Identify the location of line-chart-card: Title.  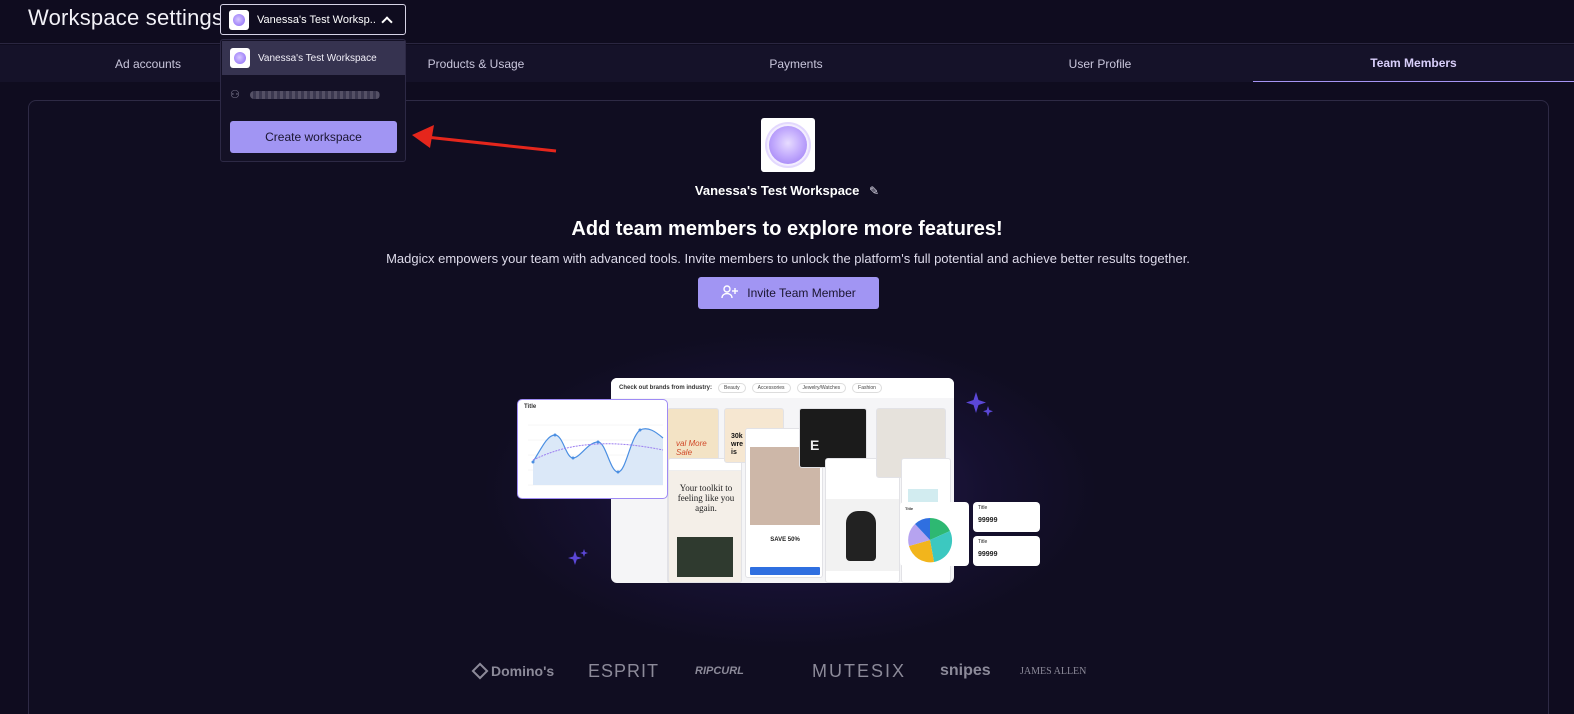
(592, 449).